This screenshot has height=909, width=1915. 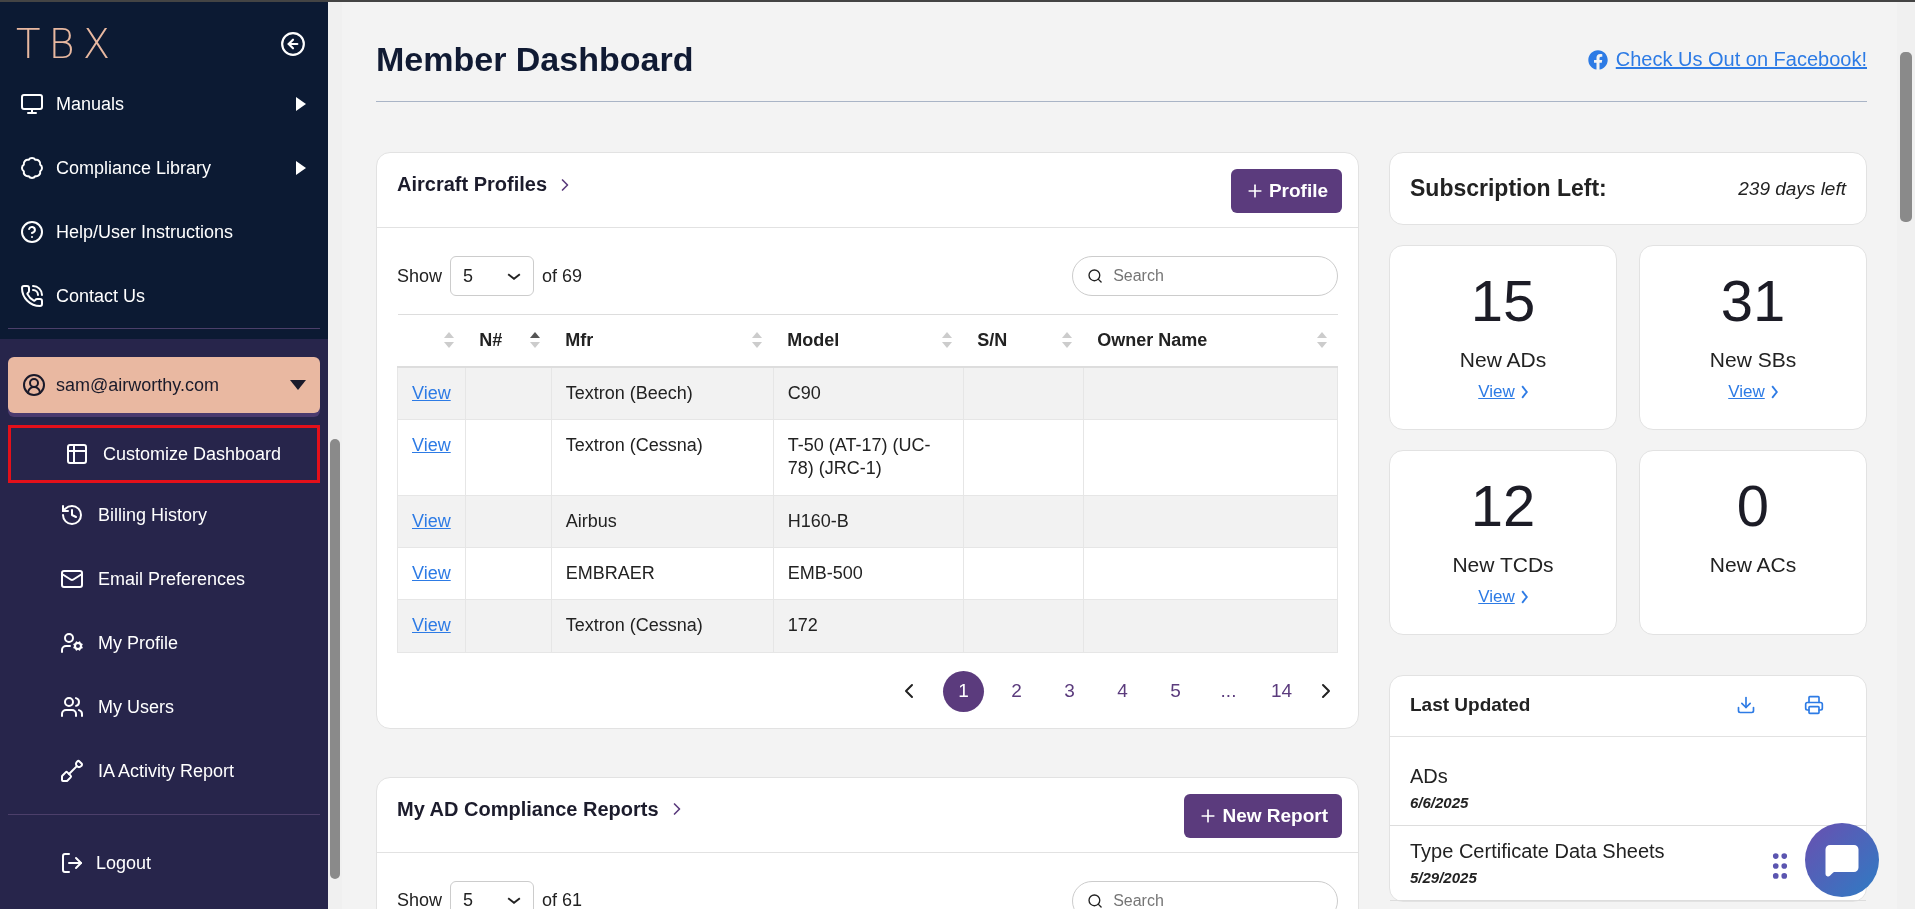 I want to click on logout-link: Logout, so click(x=164, y=863).